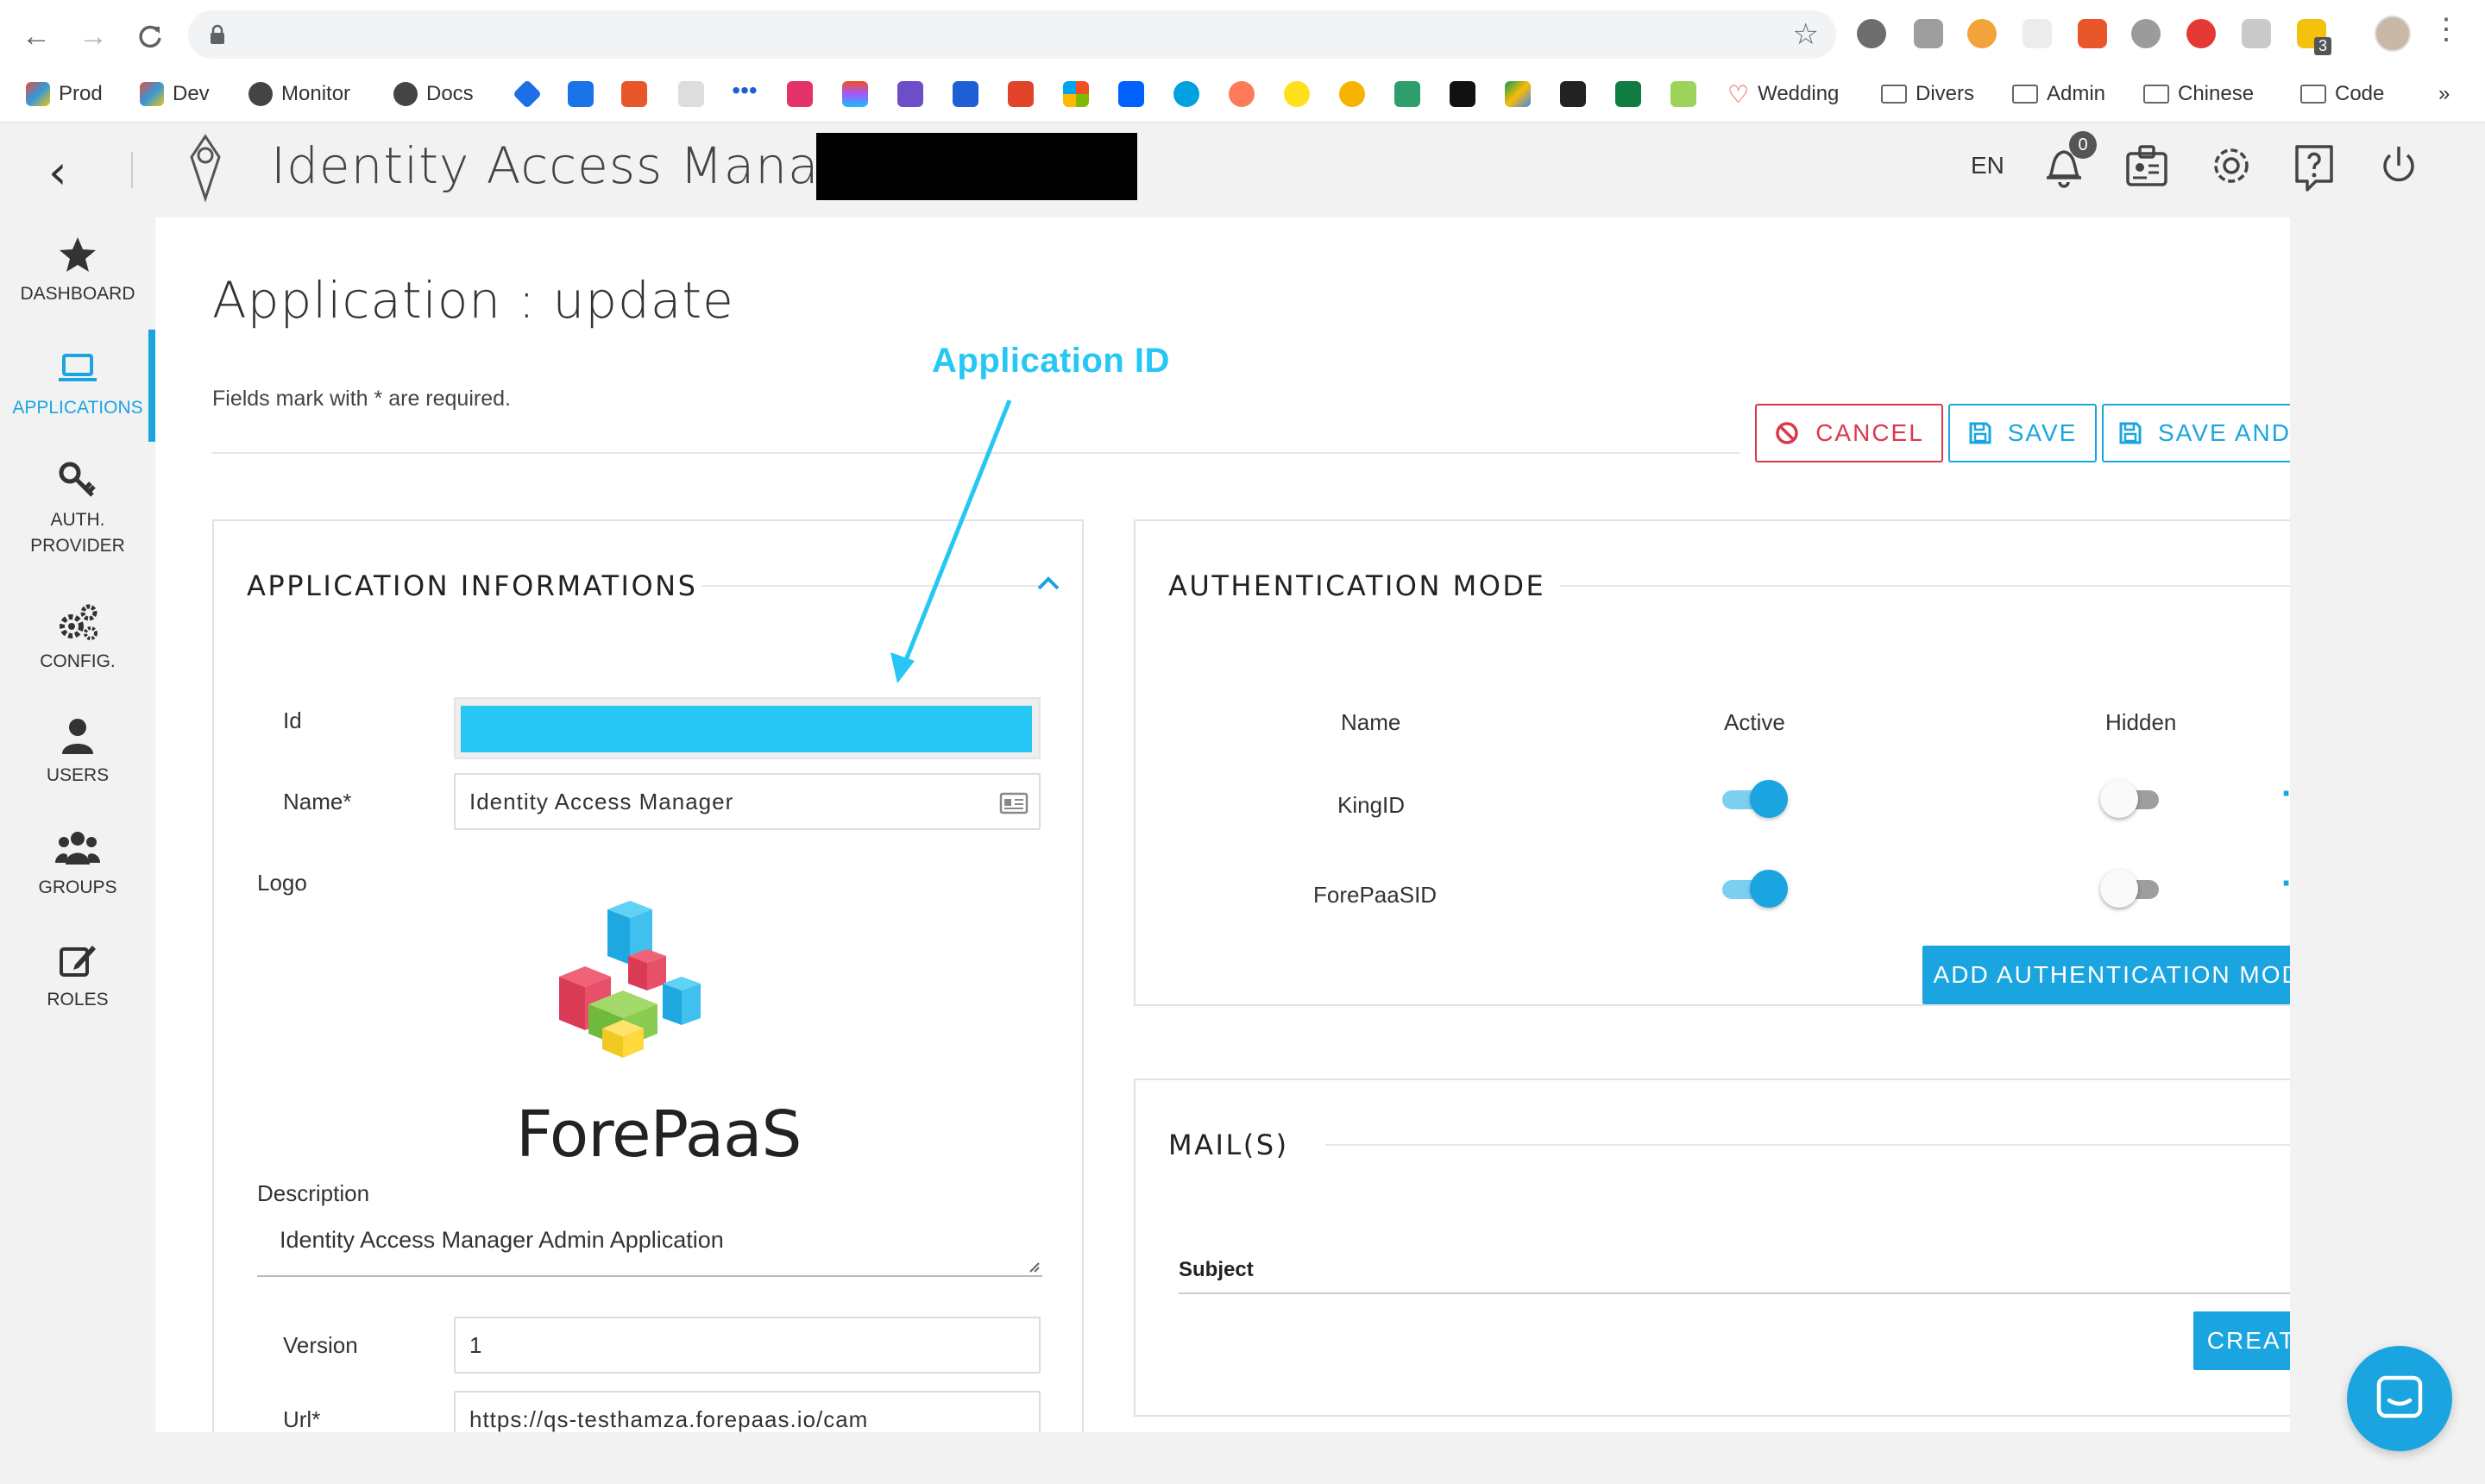 This screenshot has height=1484, width=2485. What do you see at coordinates (2241, 1340) in the screenshot?
I see `create-new-email-button: CREATE NEW EMAIL` at bounding box center [2241, 1340].